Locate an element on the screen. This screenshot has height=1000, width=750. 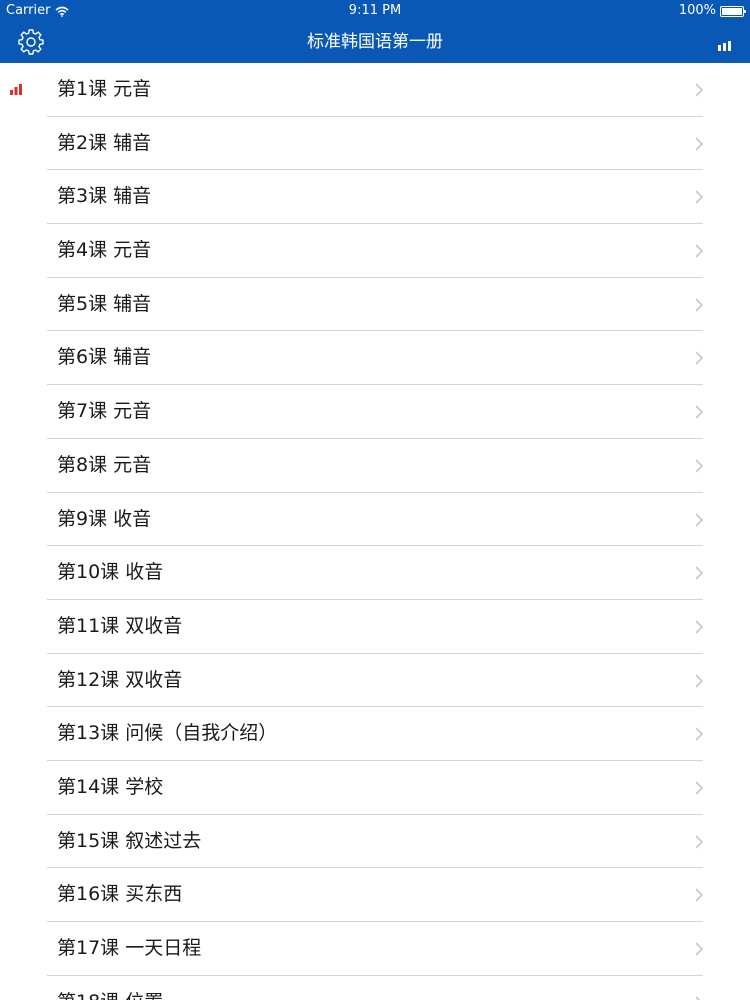
lesson-label: 第5课 辅音 is located at coordinates (104, 303).